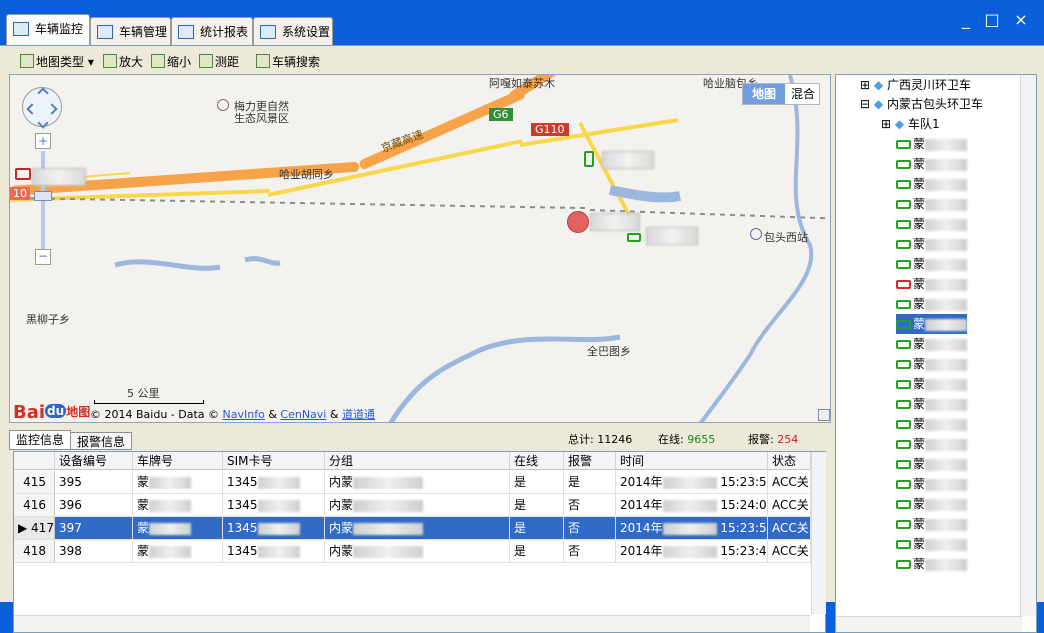 The height and width of the screenshot is (633, 1044). Describe the element at coordinates (1021, 20) in the screenshot. I see `close-icon: ×` at that location.